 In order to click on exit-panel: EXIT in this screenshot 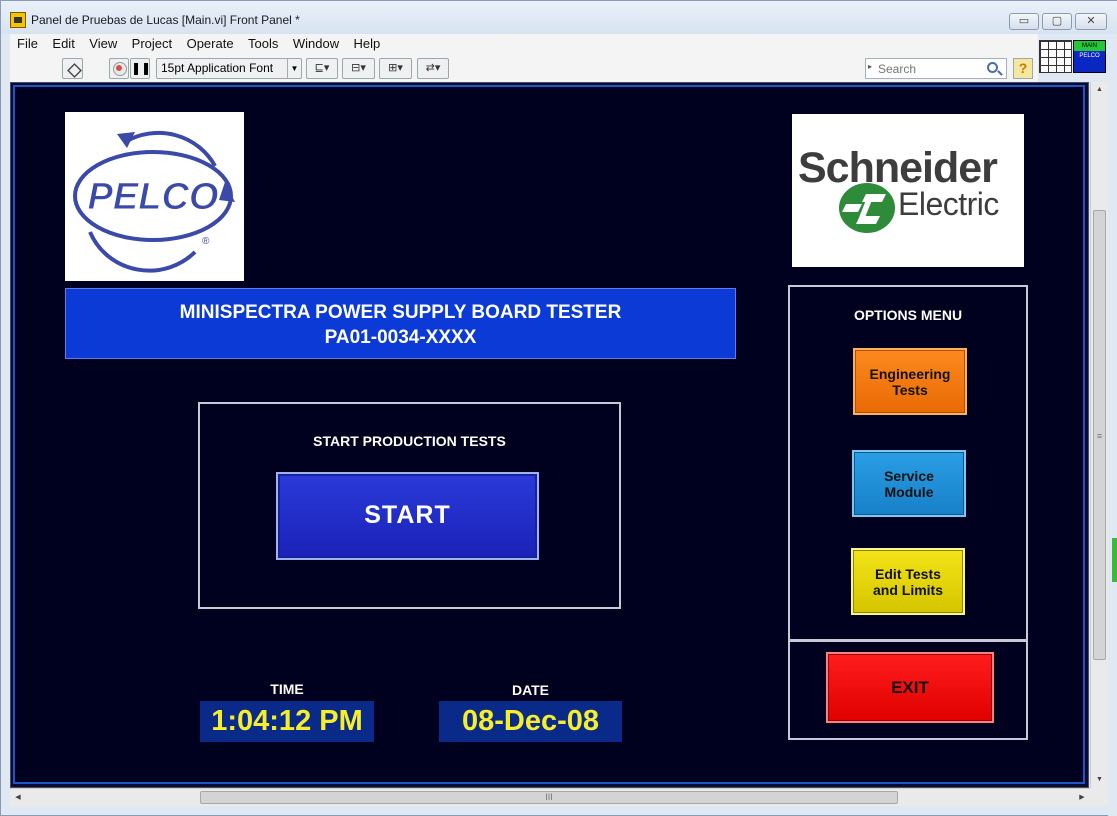, I will do `click(908, 690)`.